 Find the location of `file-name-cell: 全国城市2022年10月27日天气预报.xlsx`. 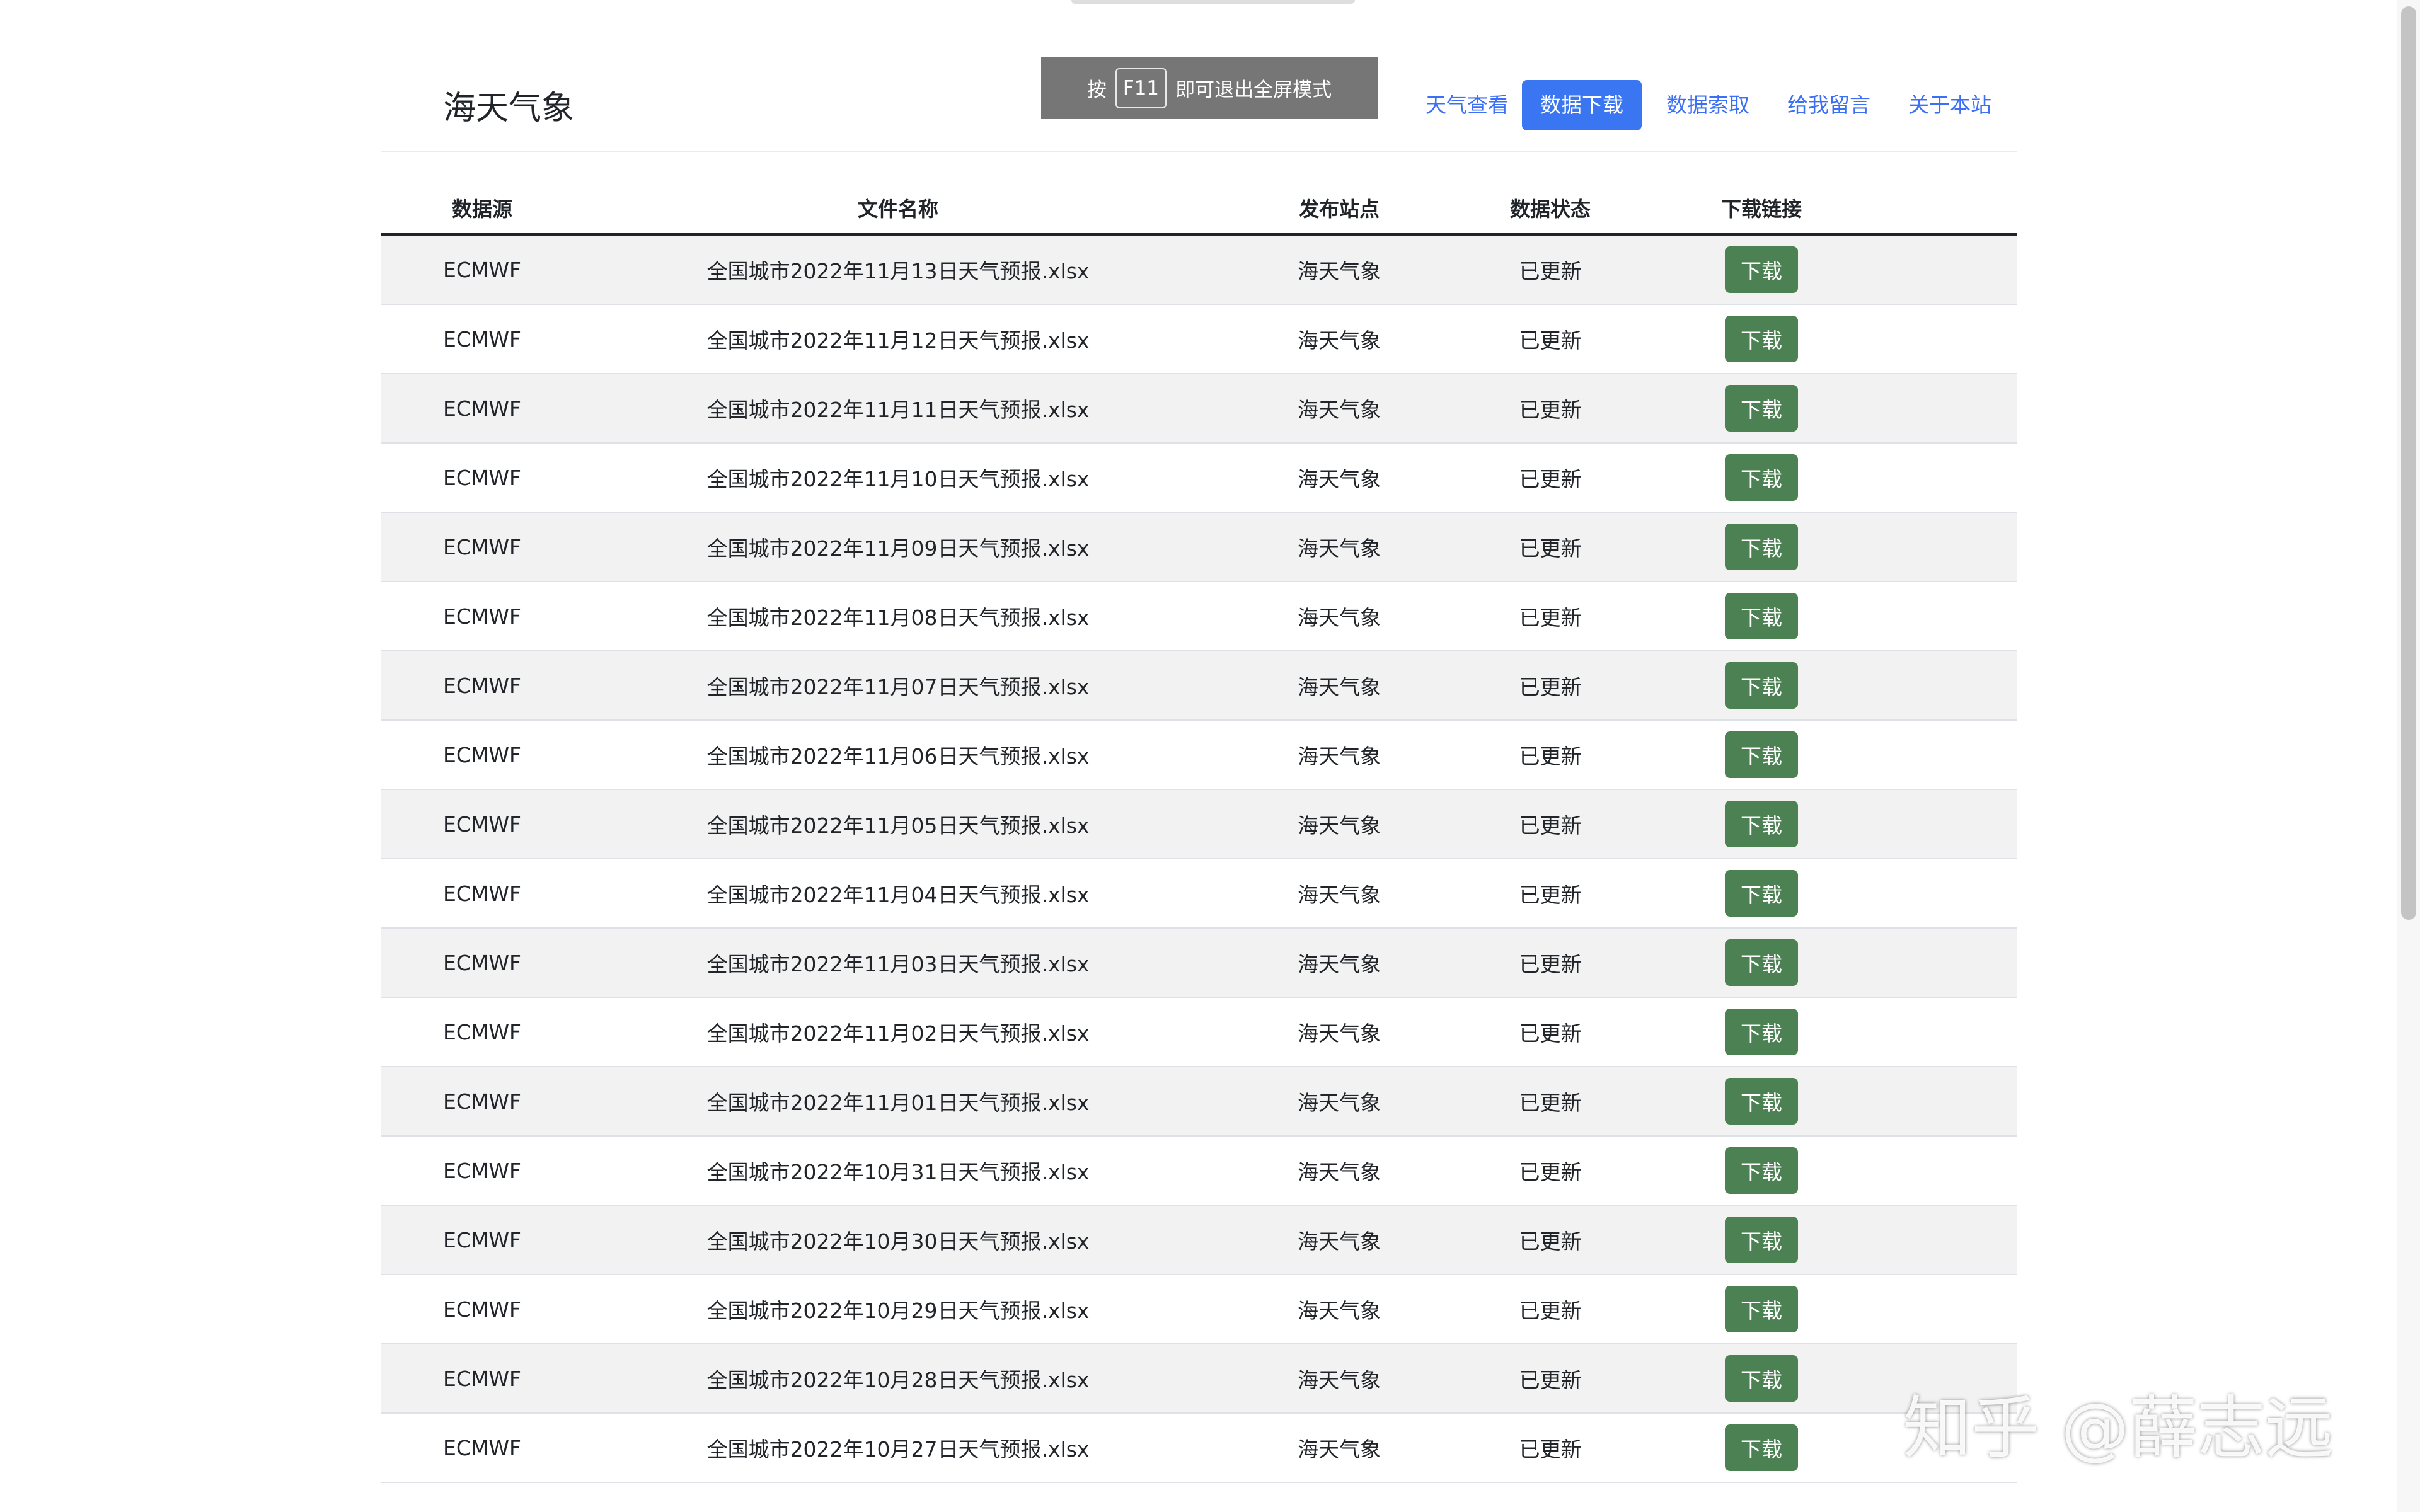

file-name-cell: 全国城市2022年10月27日天气预报.xlsx is located at coordinates (898, 1449).